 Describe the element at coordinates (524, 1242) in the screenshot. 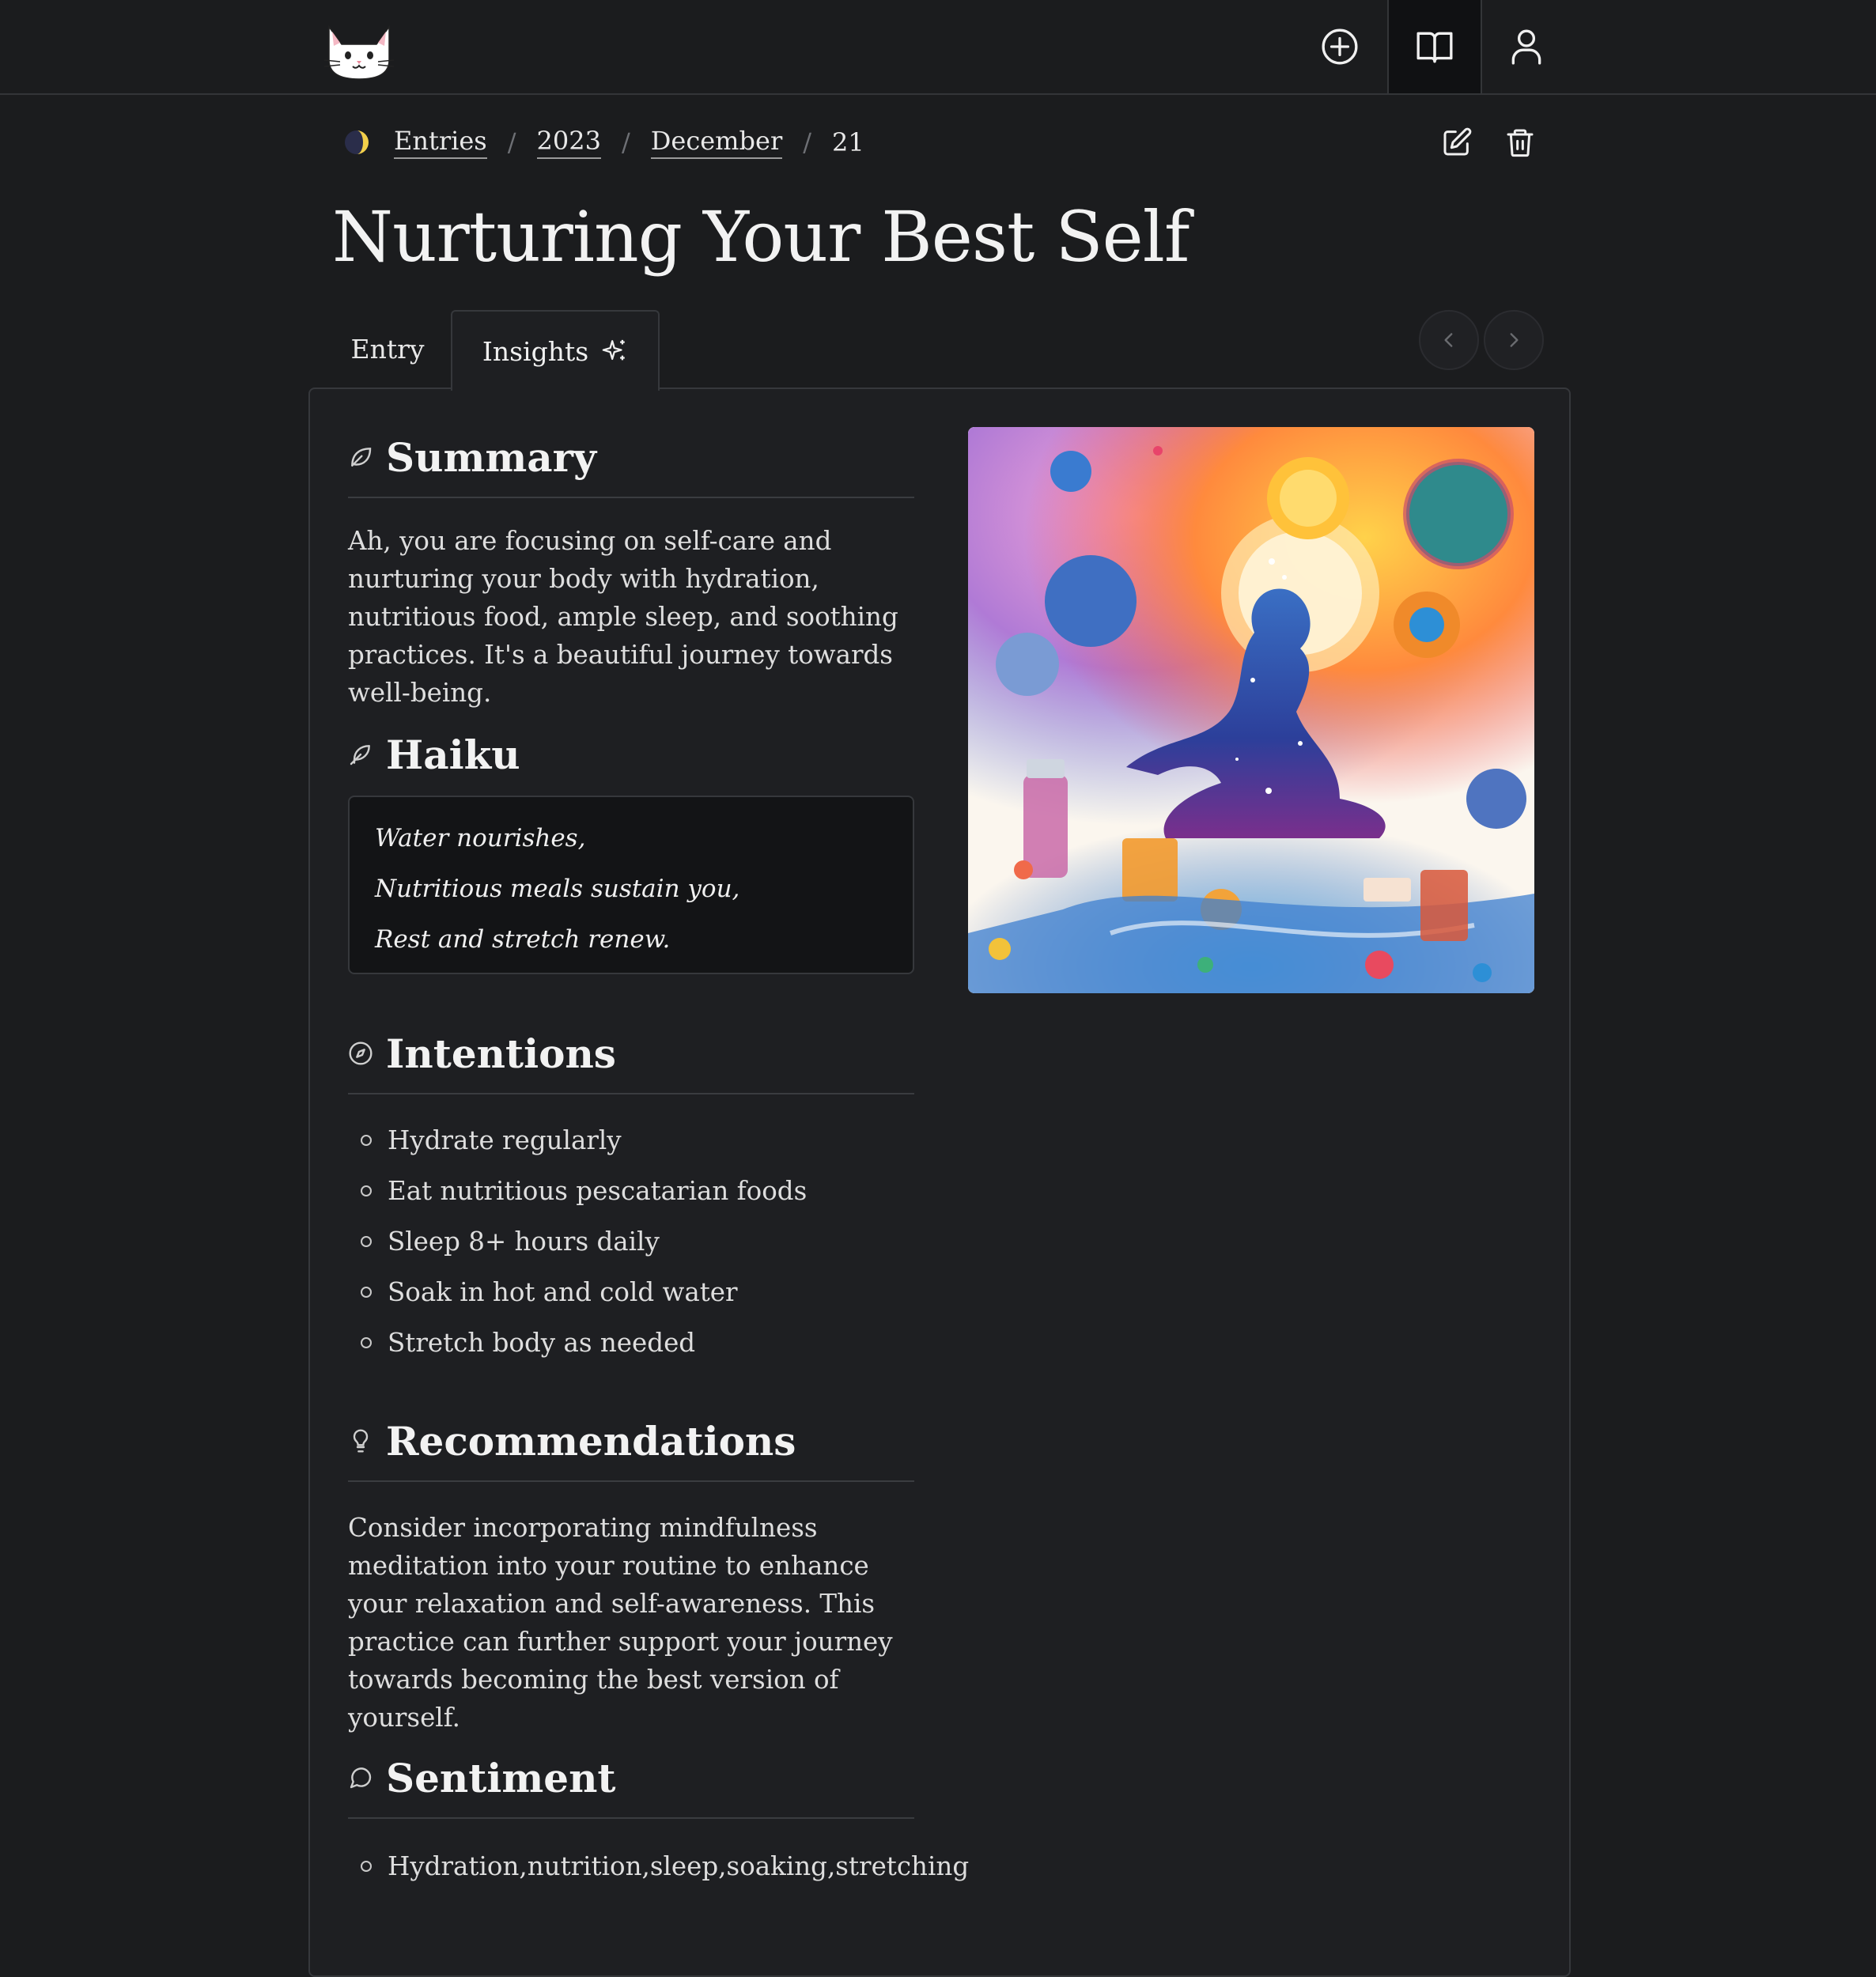

I see `intention-text: Sleep 8+ hours daily` at that location.